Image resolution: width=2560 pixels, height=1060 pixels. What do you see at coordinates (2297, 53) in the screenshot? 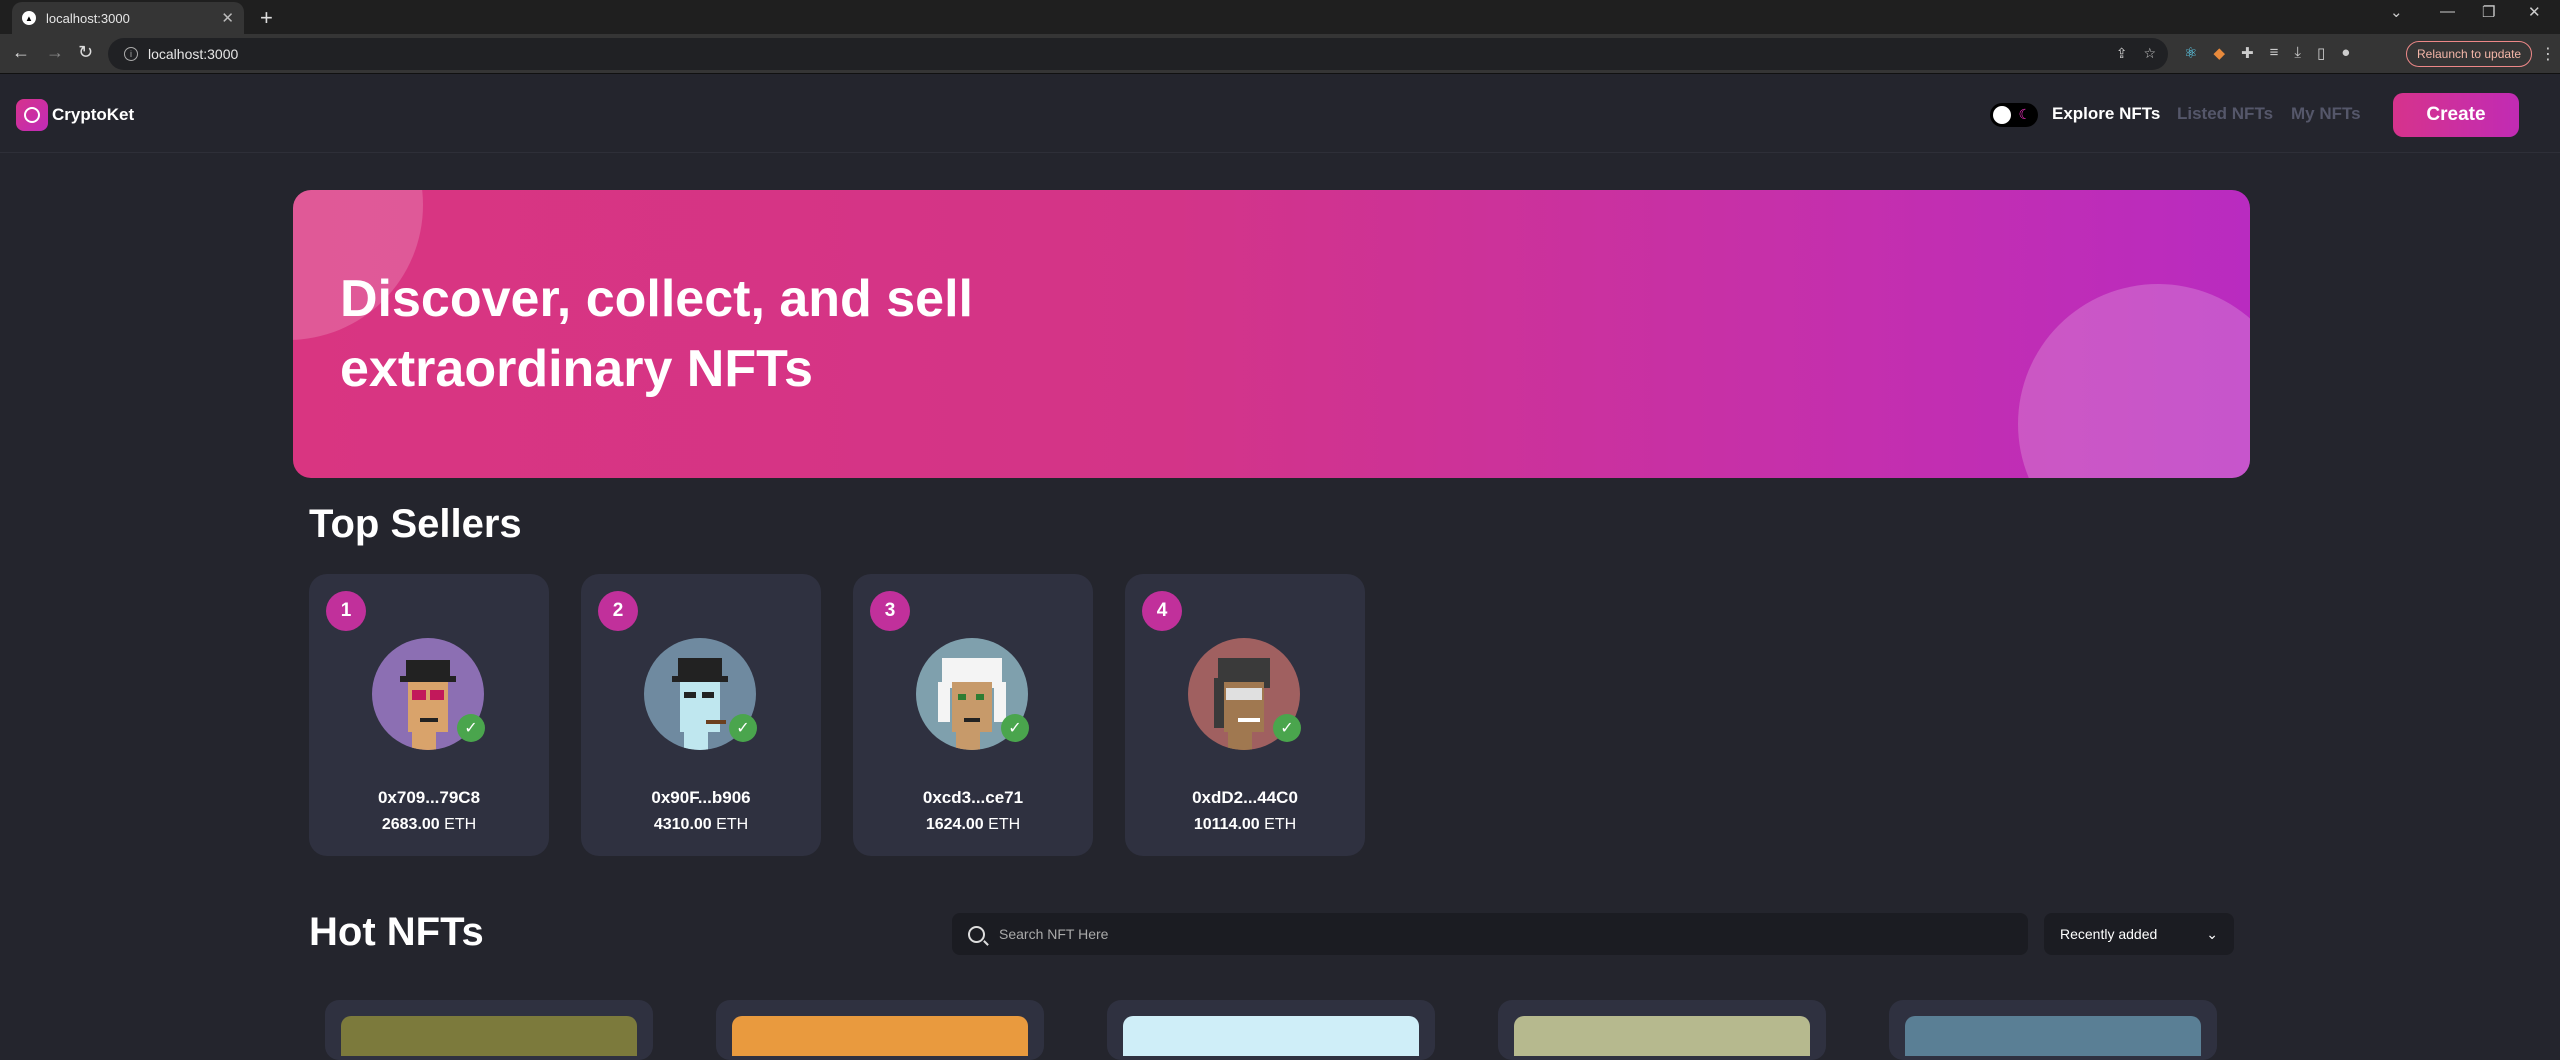
I see `download-icon: ⤓` at bounding box center [2297, 53].